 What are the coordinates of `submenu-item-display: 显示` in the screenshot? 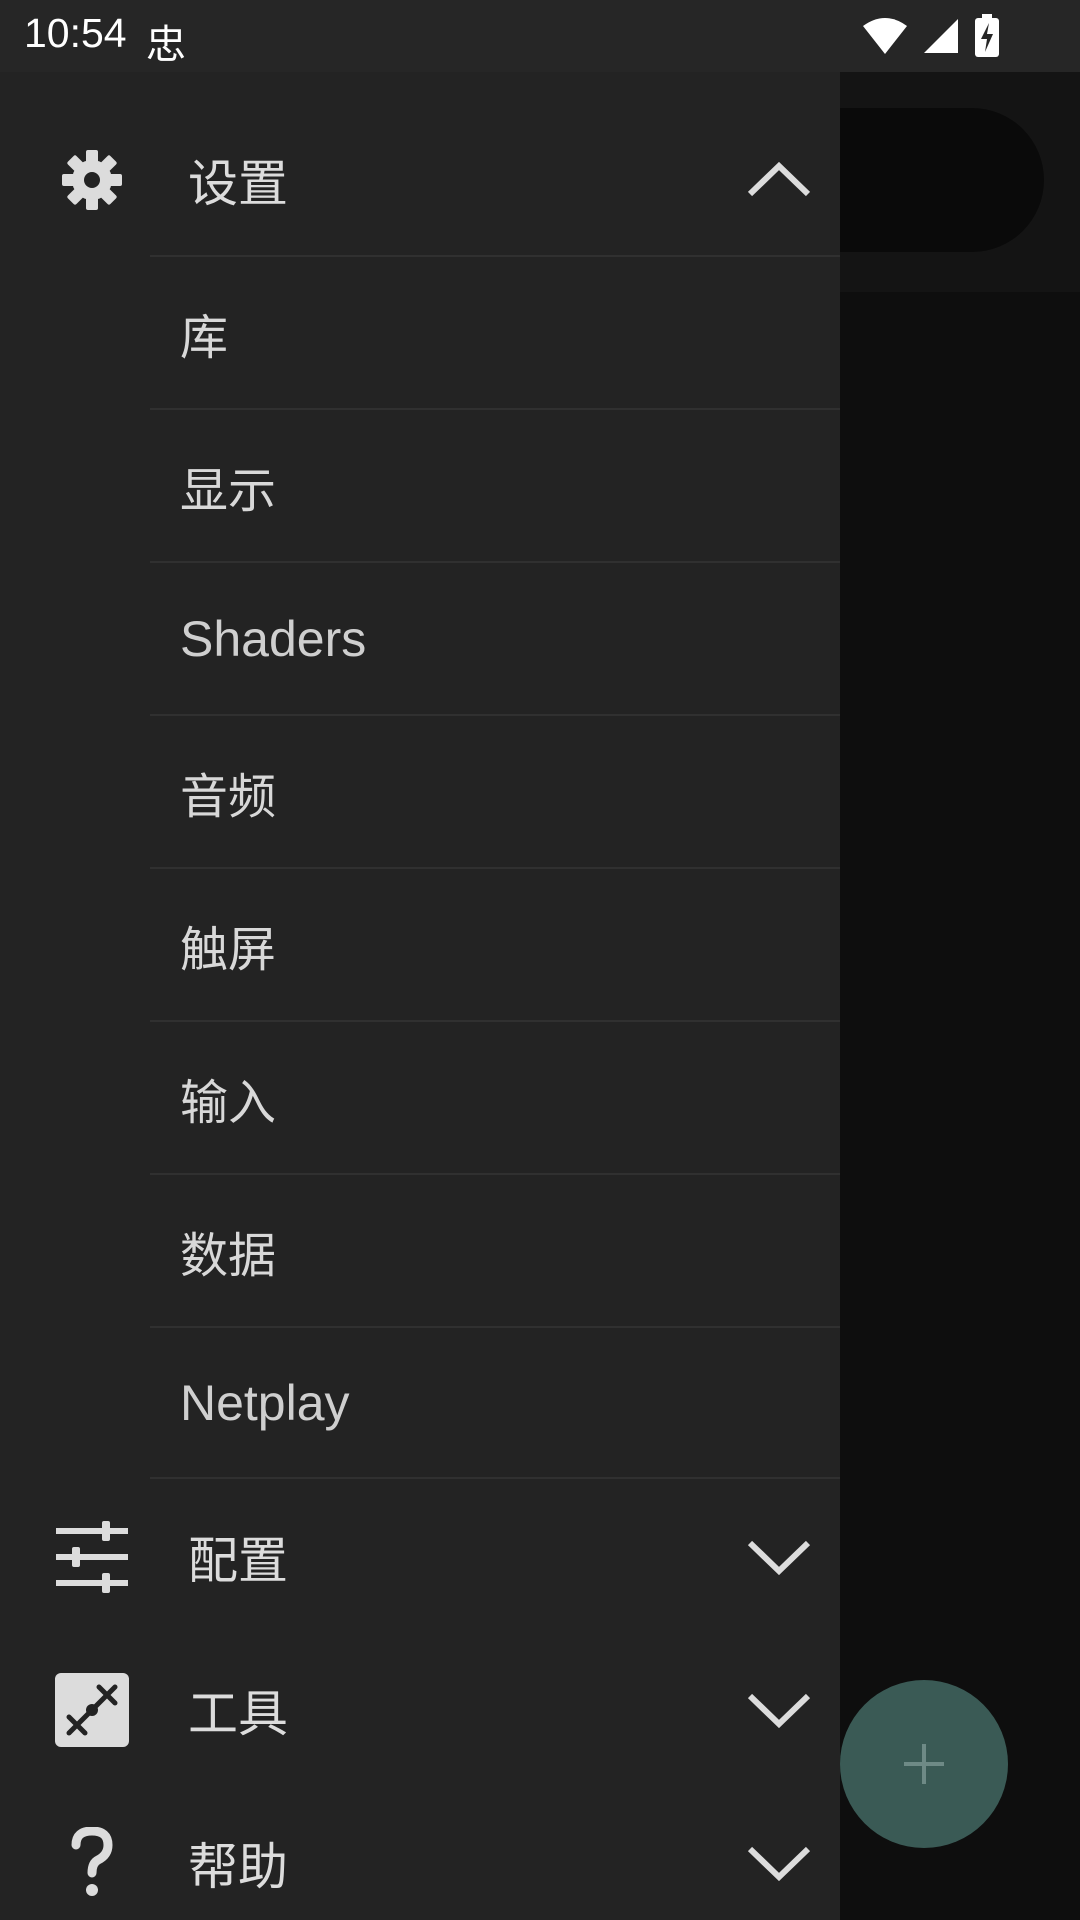 It's located at (495, 484).